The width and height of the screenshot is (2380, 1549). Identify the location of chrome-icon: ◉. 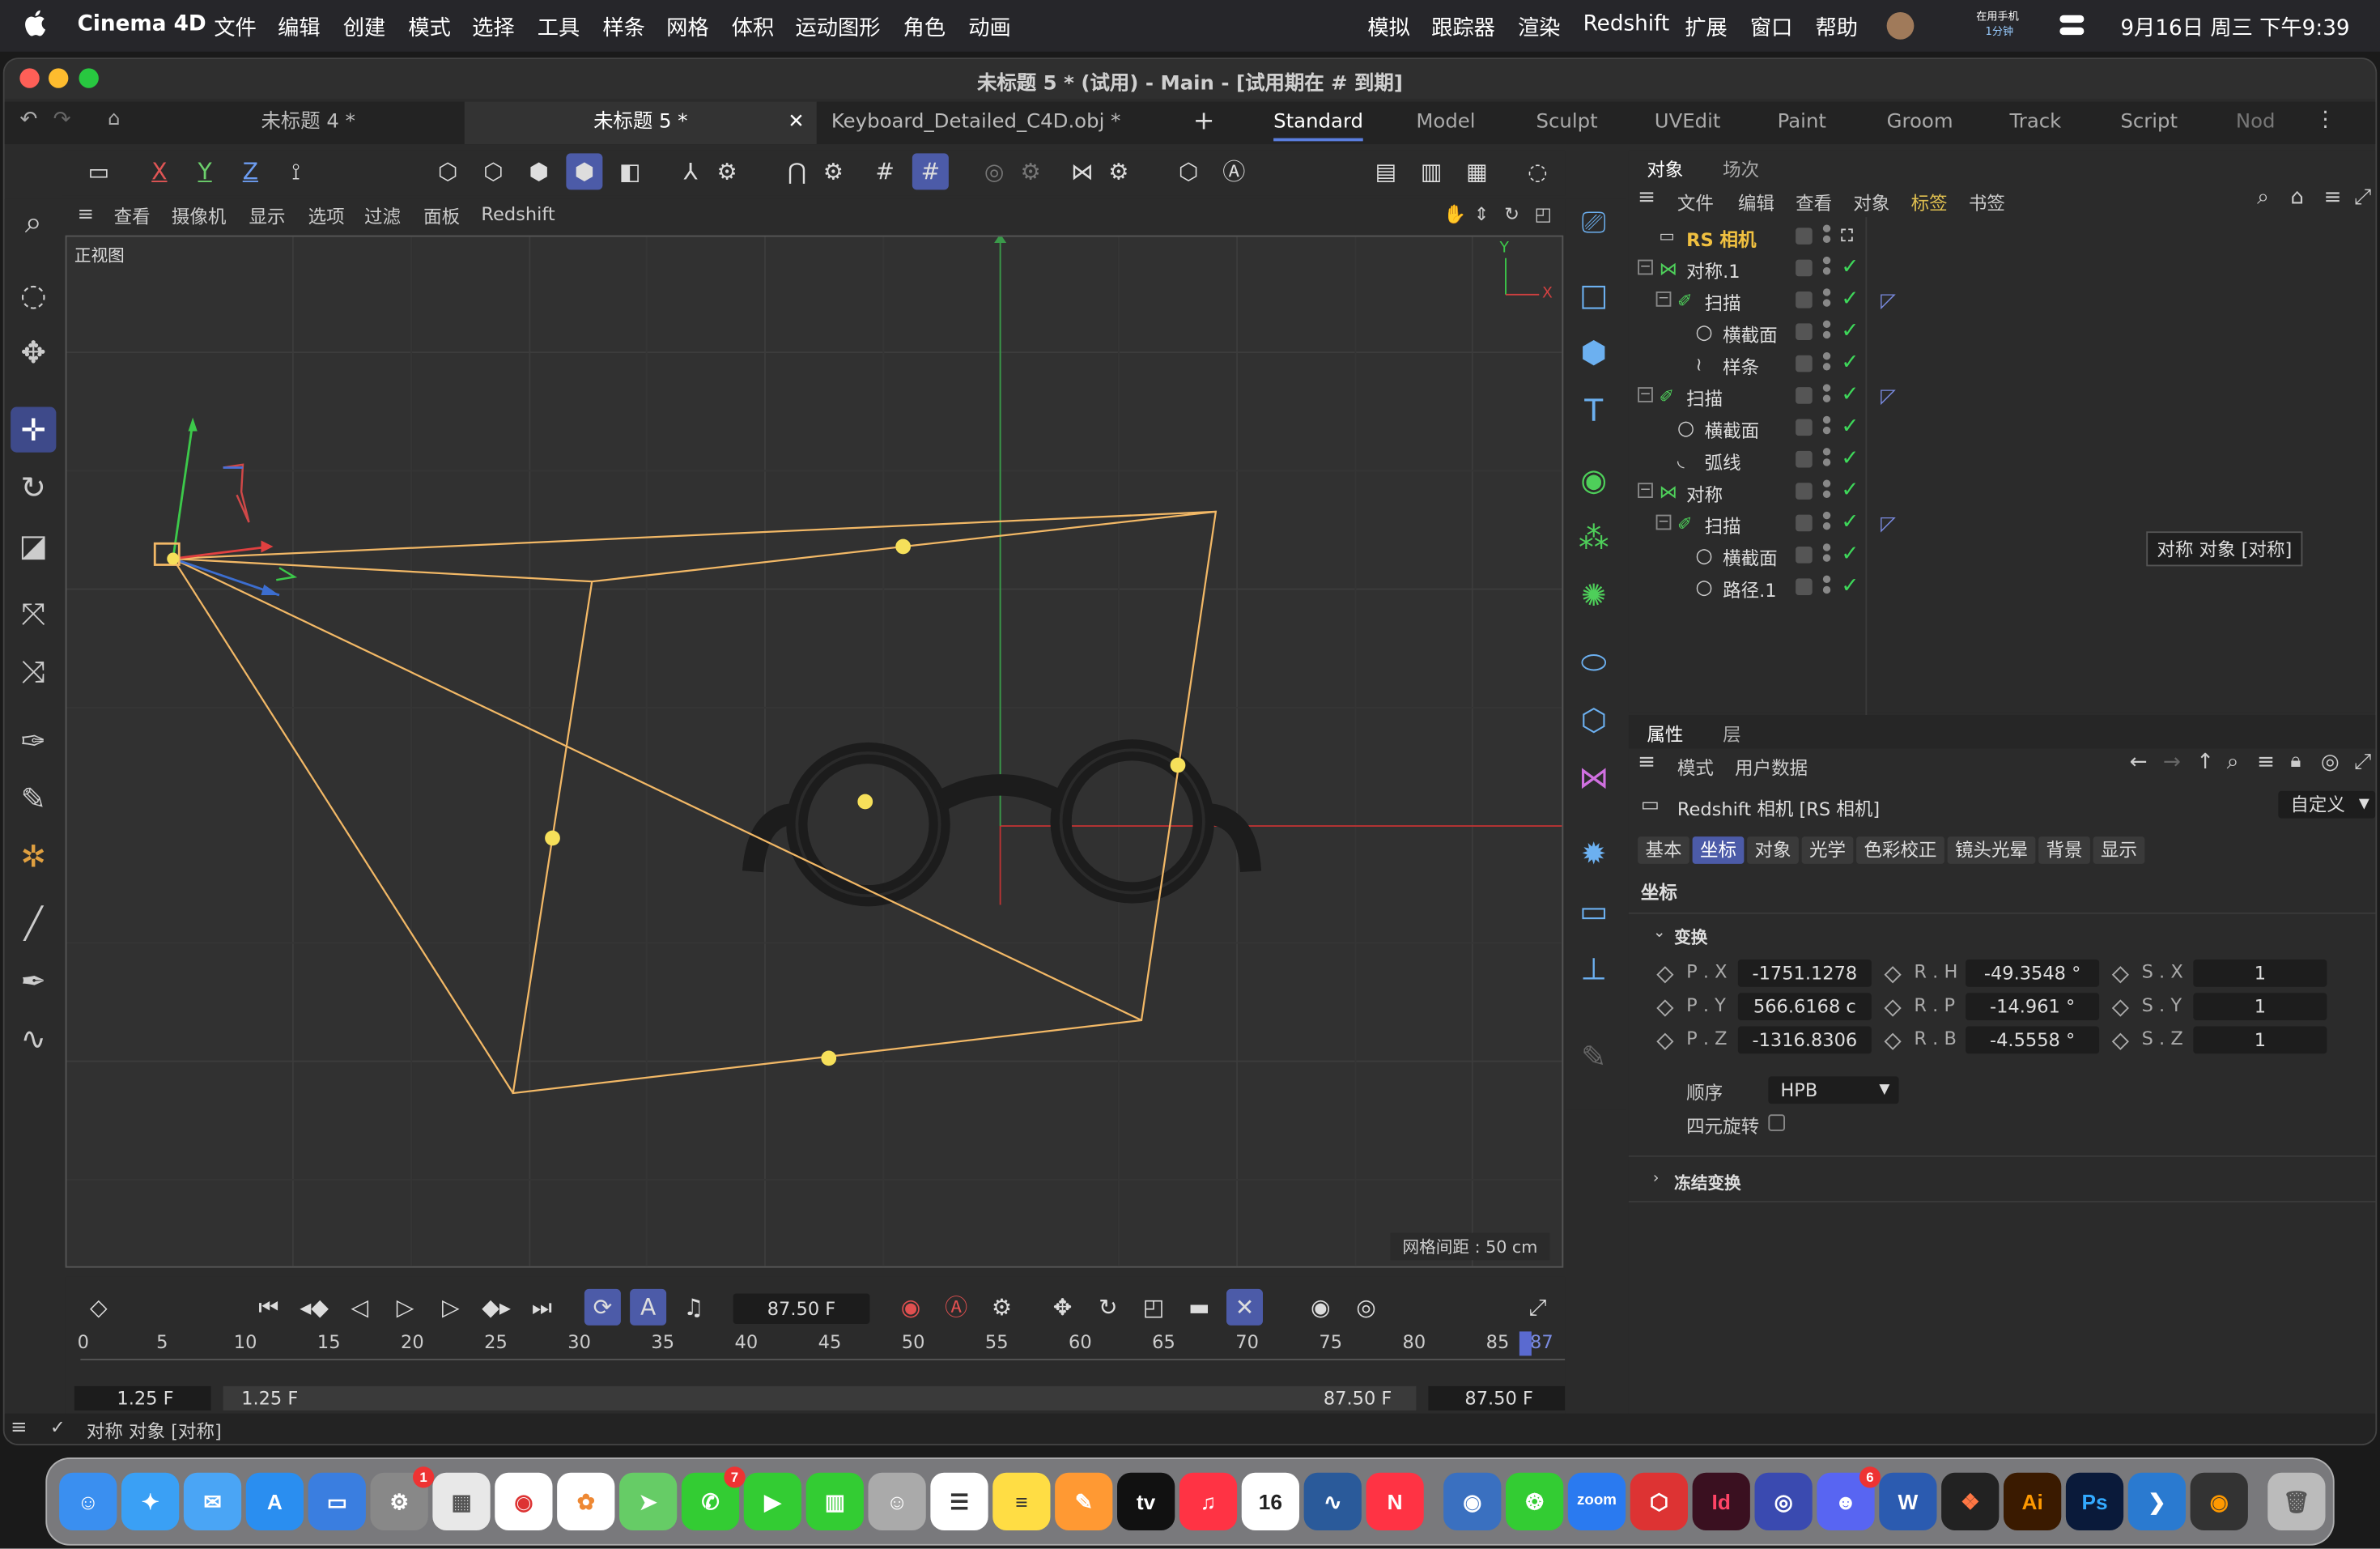
(524, 1501).